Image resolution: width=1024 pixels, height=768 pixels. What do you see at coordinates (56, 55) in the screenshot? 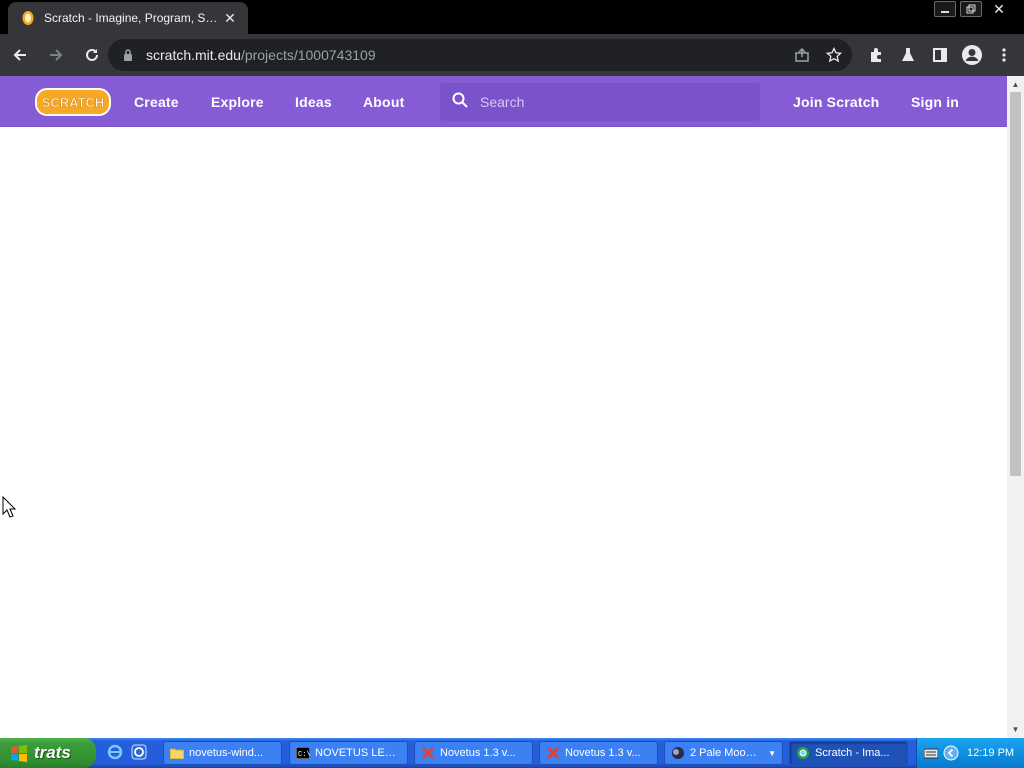
I see `forward-button` at bounding box center [56, 55].